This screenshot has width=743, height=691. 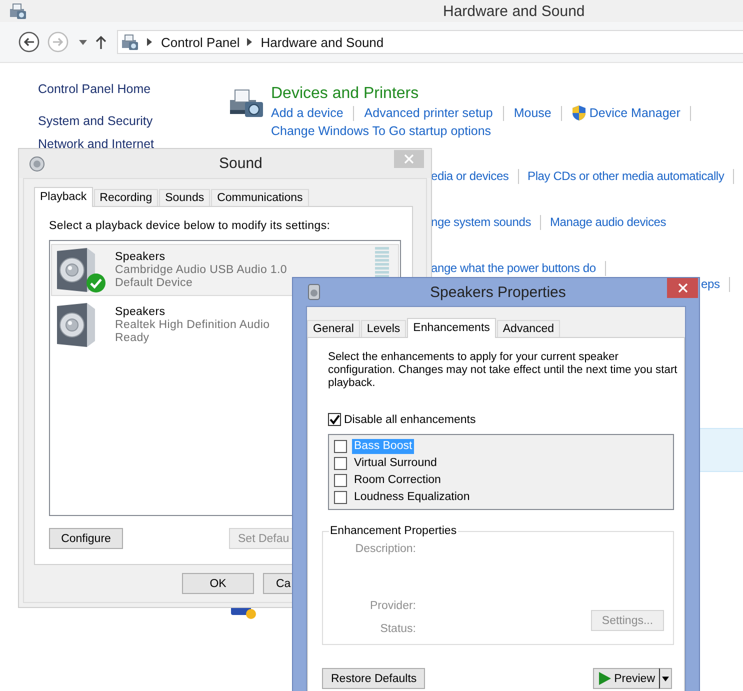 I want to click on link: Play CDs or other media automatically, so click(x=626, y=176).